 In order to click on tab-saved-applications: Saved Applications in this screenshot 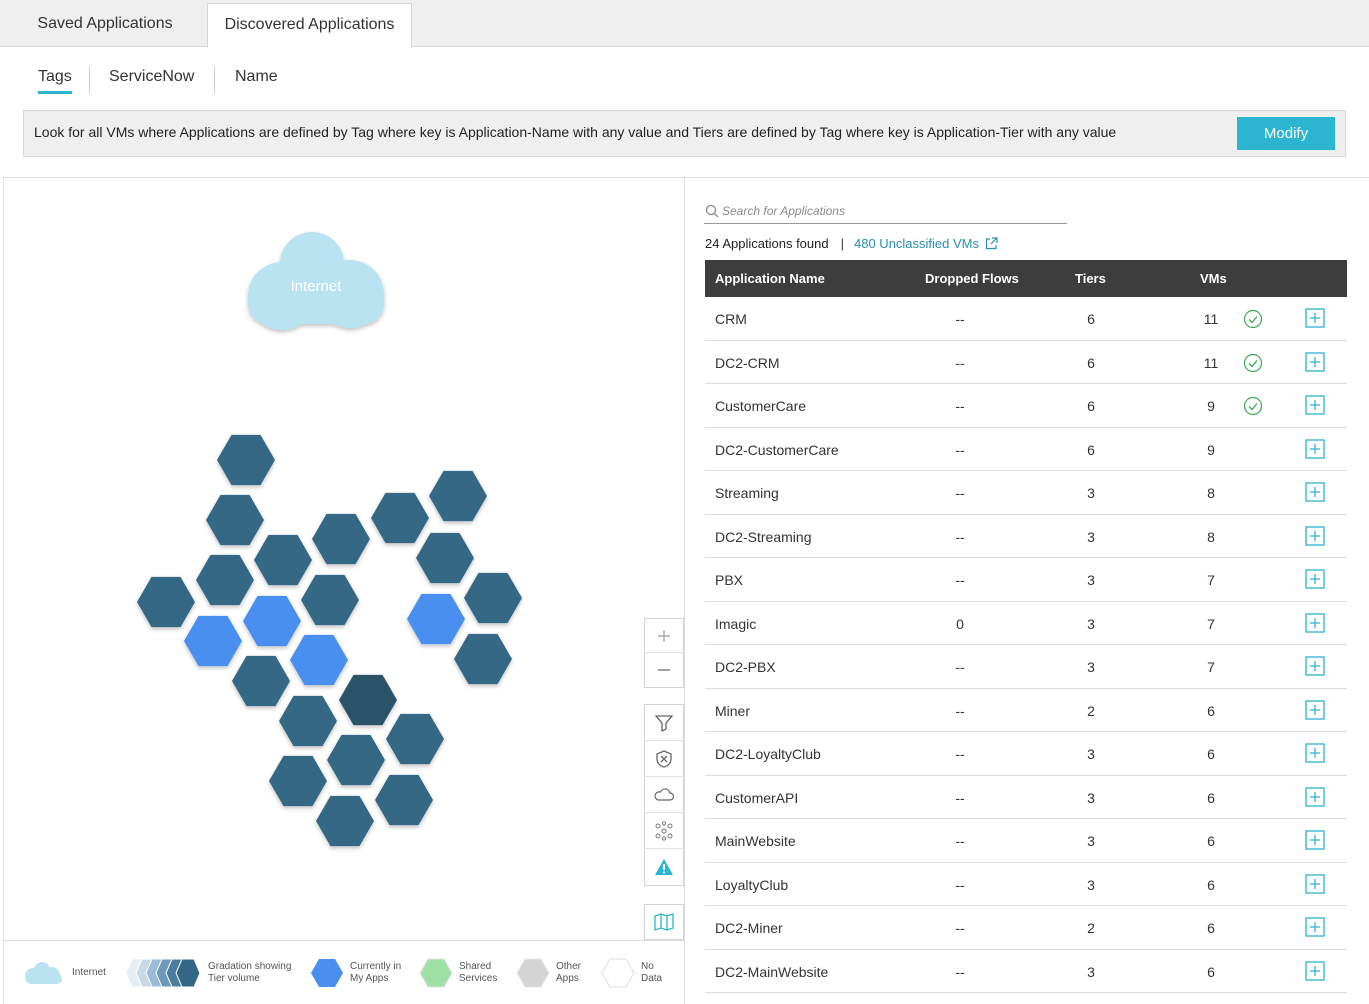, I will do `click(105, 25)`.